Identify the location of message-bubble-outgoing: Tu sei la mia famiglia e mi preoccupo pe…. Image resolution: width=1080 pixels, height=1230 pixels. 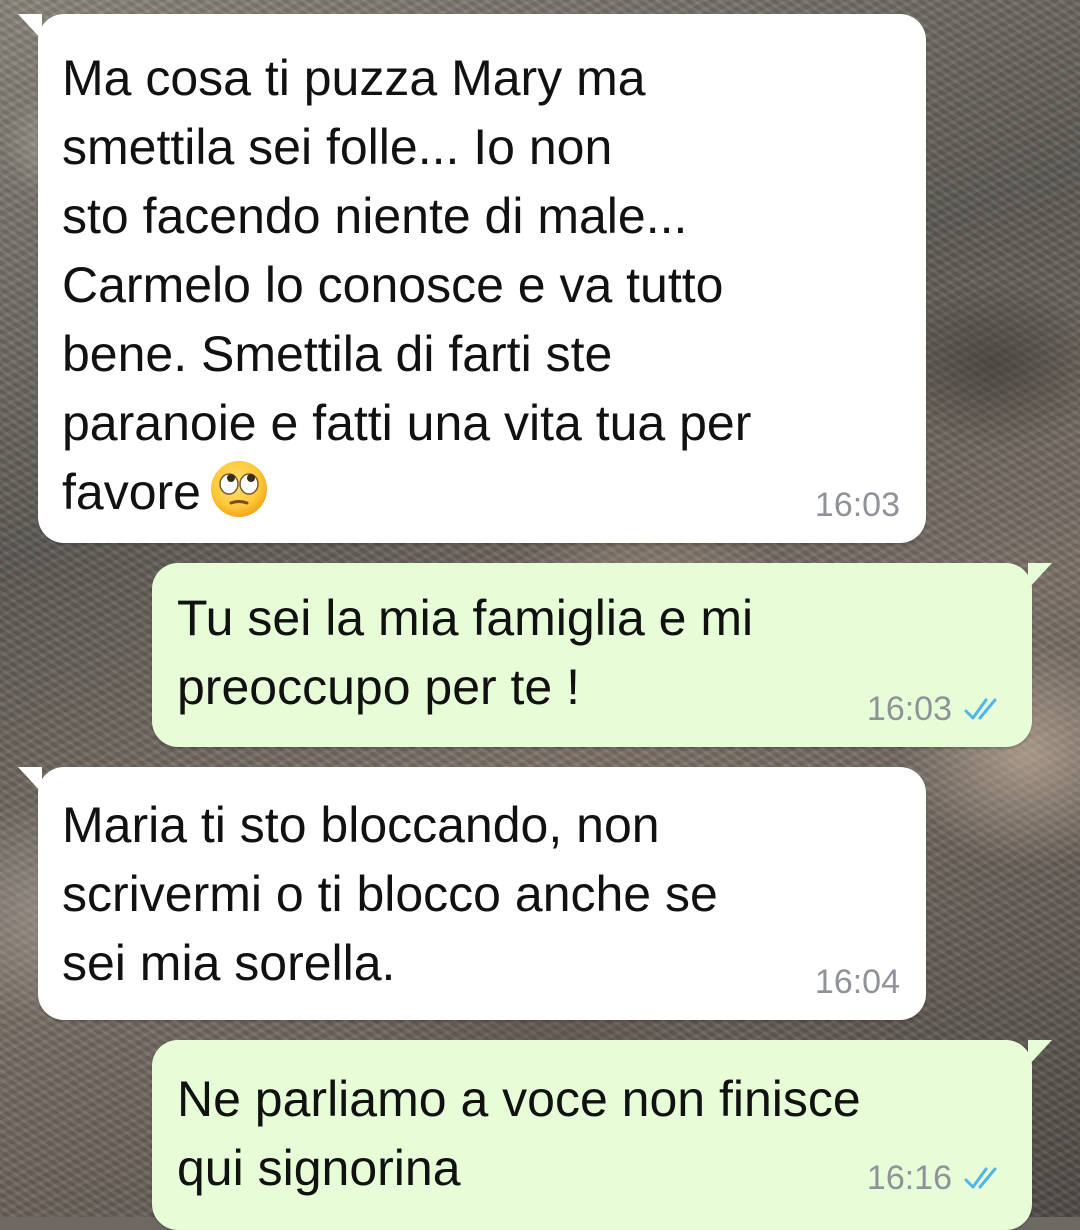
(602, 655).